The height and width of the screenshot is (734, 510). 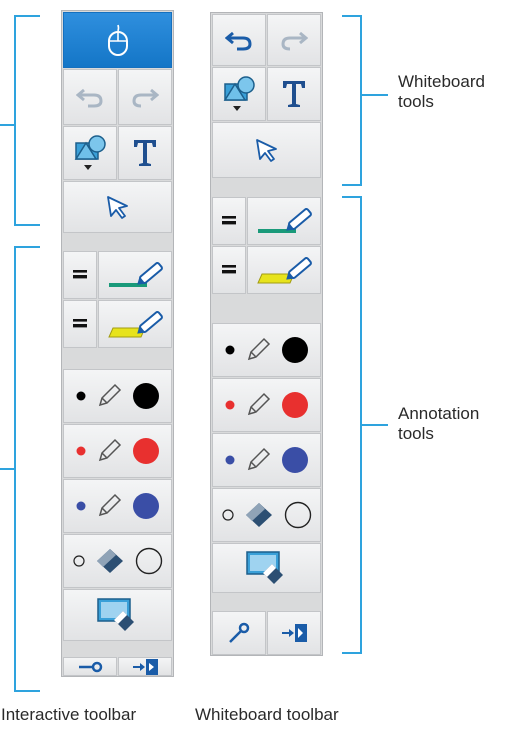 I want to click on whiteboard-toolbar-caption: Whiteboard toolbar, so click(x=267, y=714).